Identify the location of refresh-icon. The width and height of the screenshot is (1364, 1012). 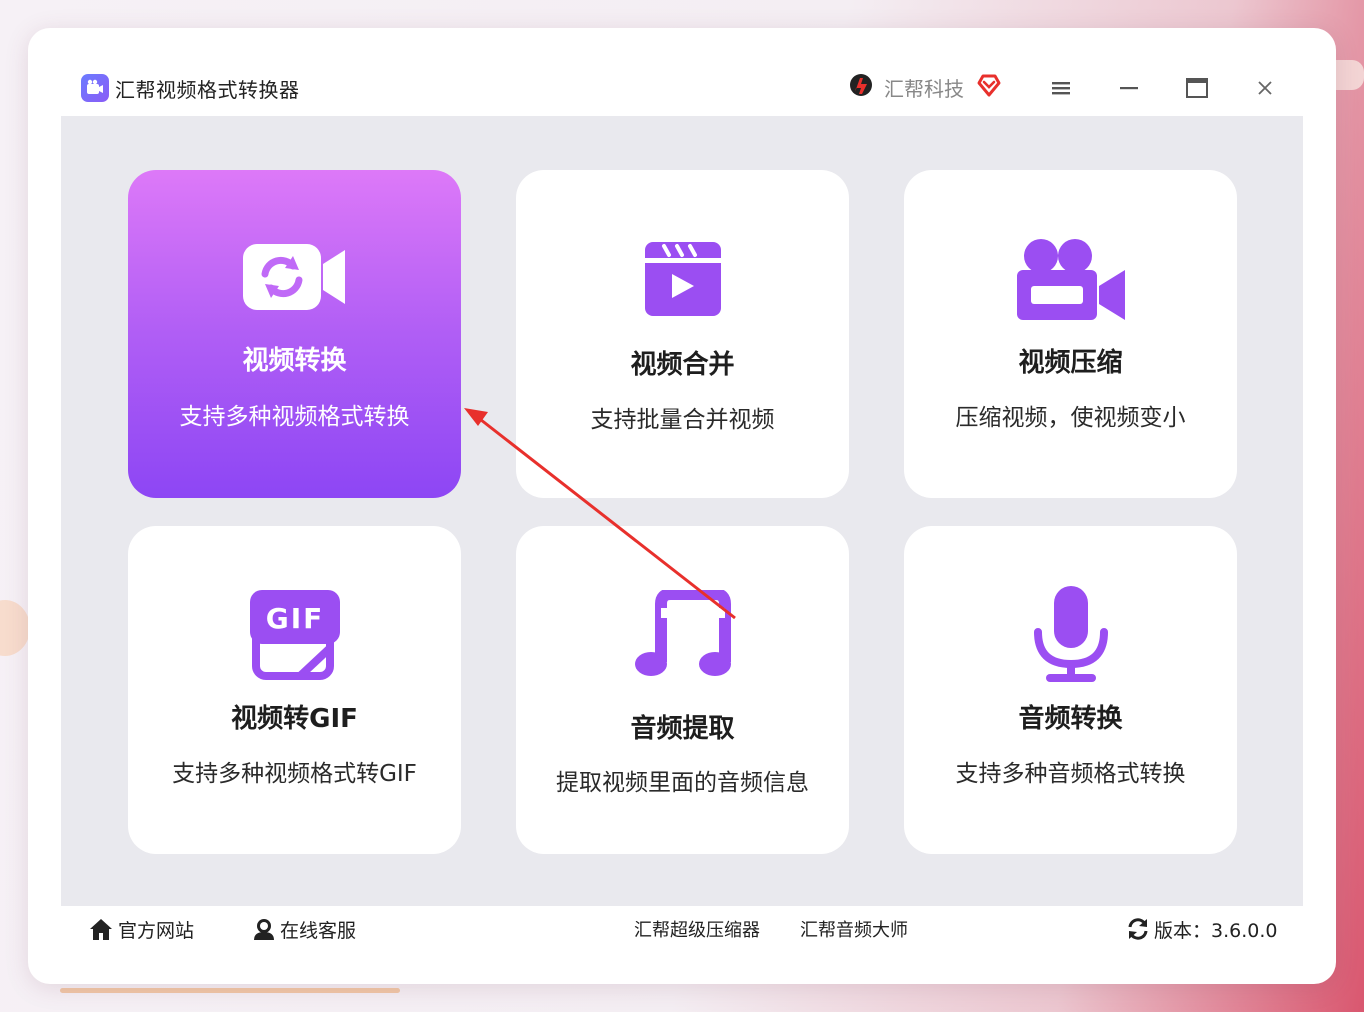
(1138, 929).